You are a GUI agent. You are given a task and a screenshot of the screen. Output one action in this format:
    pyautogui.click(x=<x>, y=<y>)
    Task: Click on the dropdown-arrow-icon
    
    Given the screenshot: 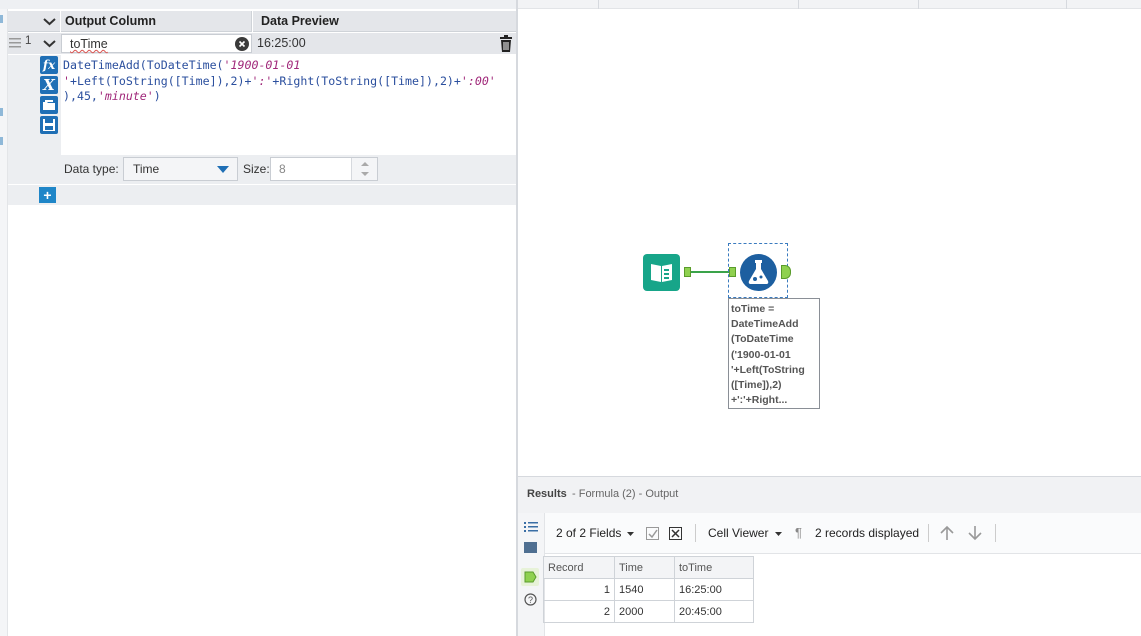 What is the action you would take?
    pyautogui.click(x=223, y=169)
    